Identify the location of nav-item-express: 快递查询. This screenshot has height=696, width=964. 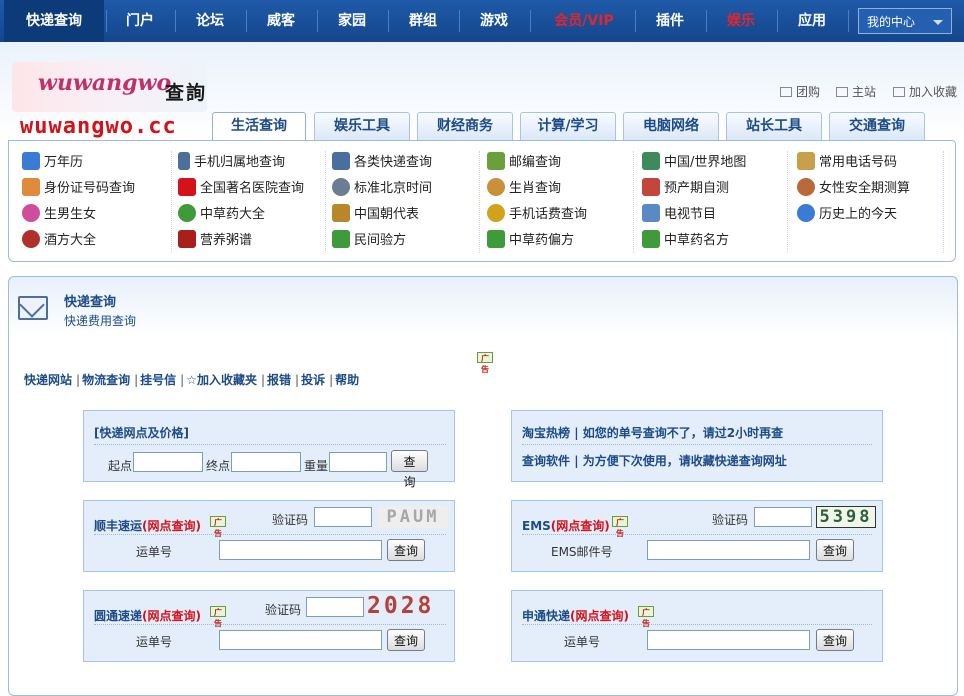
(54, 21).